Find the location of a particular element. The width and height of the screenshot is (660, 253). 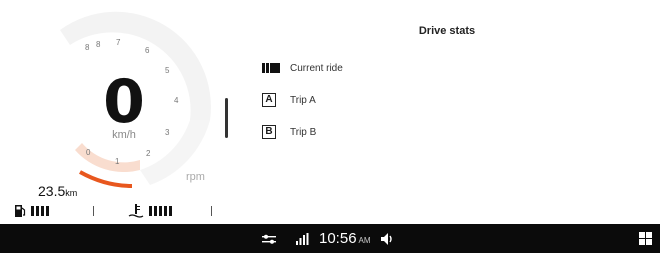

rpm-tick-label: 2 is located at coordinates (148, 153).